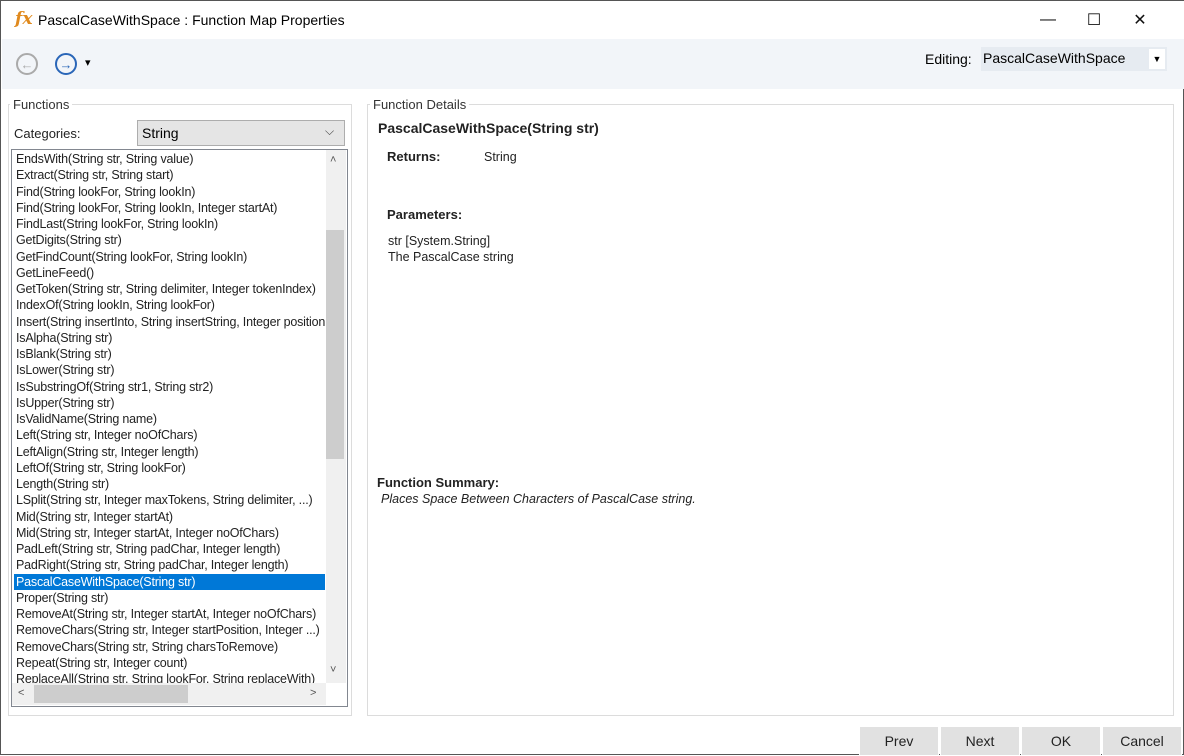 This screenshot has width=1184, height=756. I want to click on list-item: LeftAlign(String str, Integer length), so click(169, 452).